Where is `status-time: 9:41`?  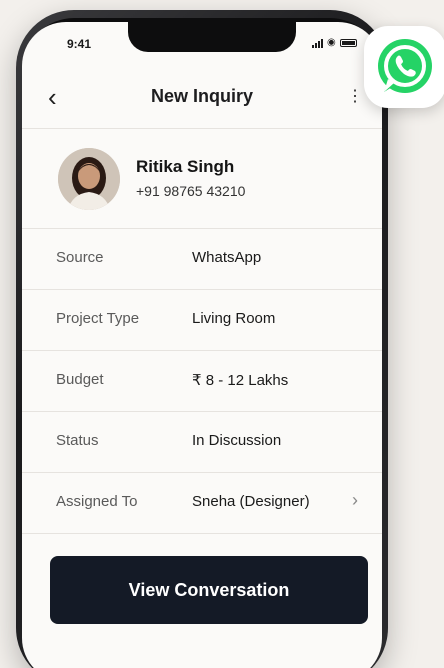 status-time: 9:41 is located at coordinates (79, 44).